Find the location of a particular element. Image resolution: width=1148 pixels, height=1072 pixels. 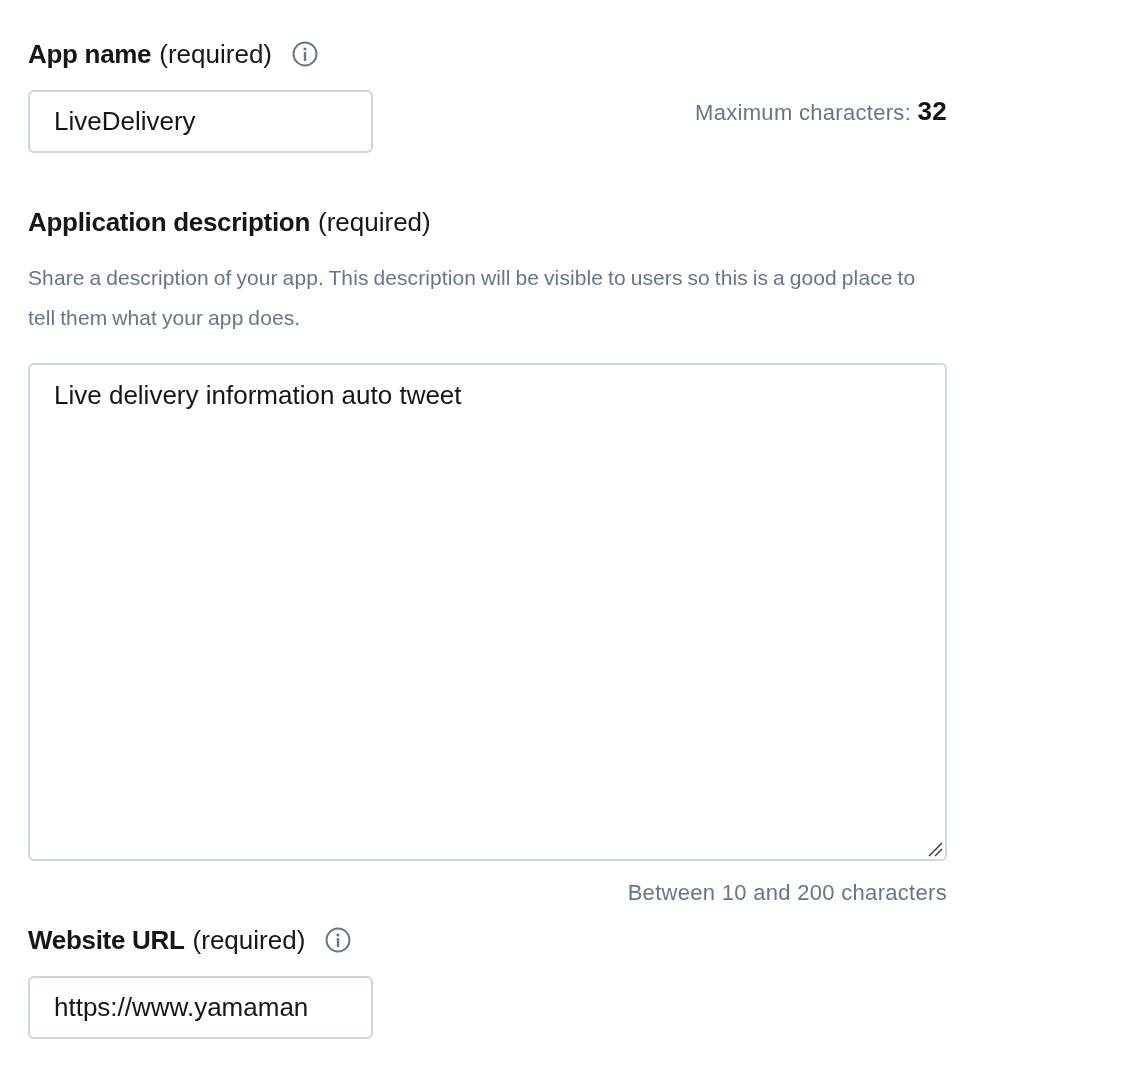

help-text: Share a description of your app. This description will be visible to users so this is a good place to tell them what your app does. is located at coordinates (472, 298).